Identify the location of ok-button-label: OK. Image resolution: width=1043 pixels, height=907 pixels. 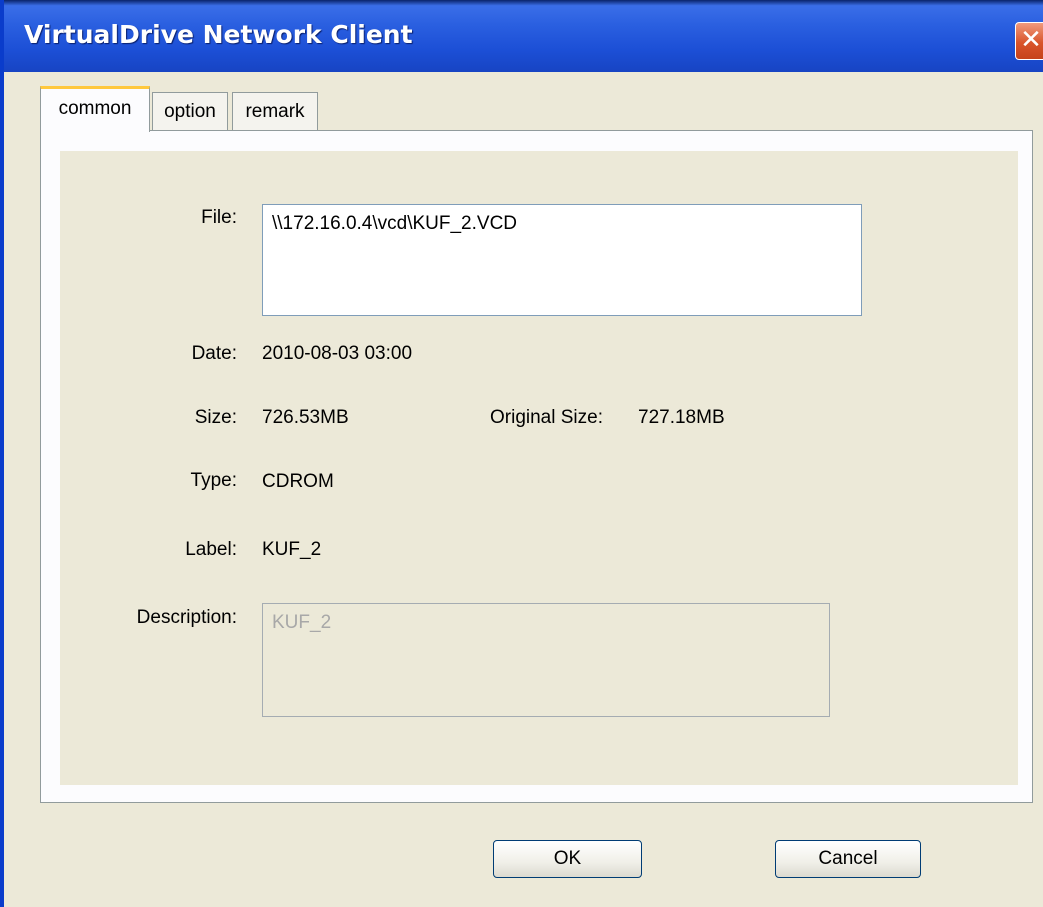
(567, 858).